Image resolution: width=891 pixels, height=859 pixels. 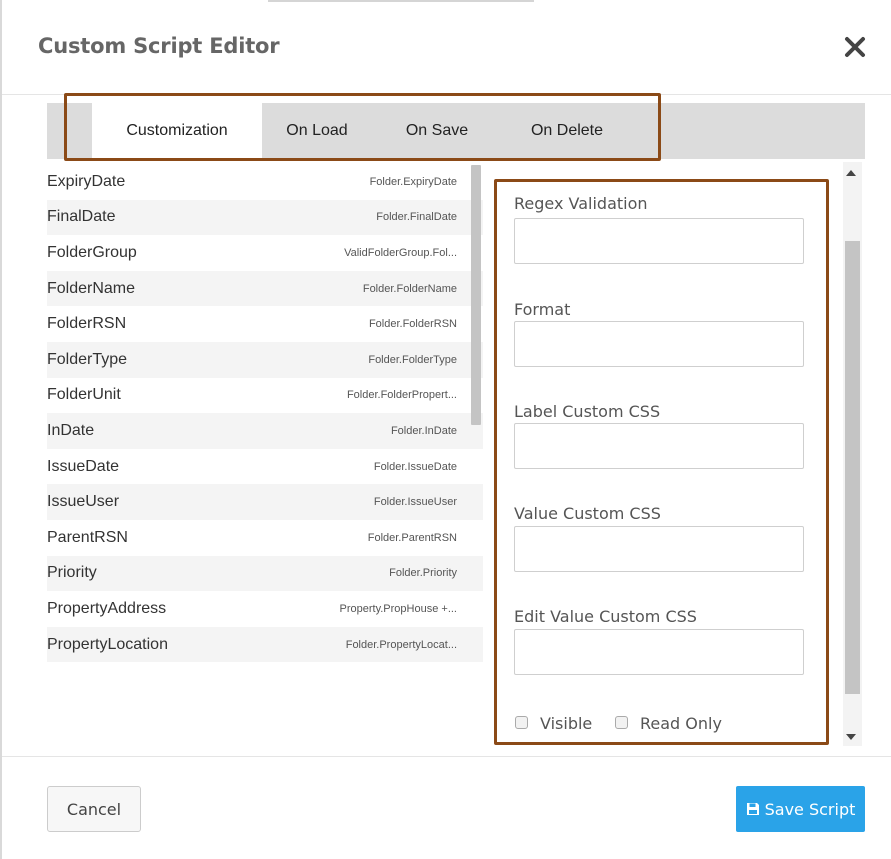 I want to click on field-name: FolderUnit, so click(x=84, y=395).